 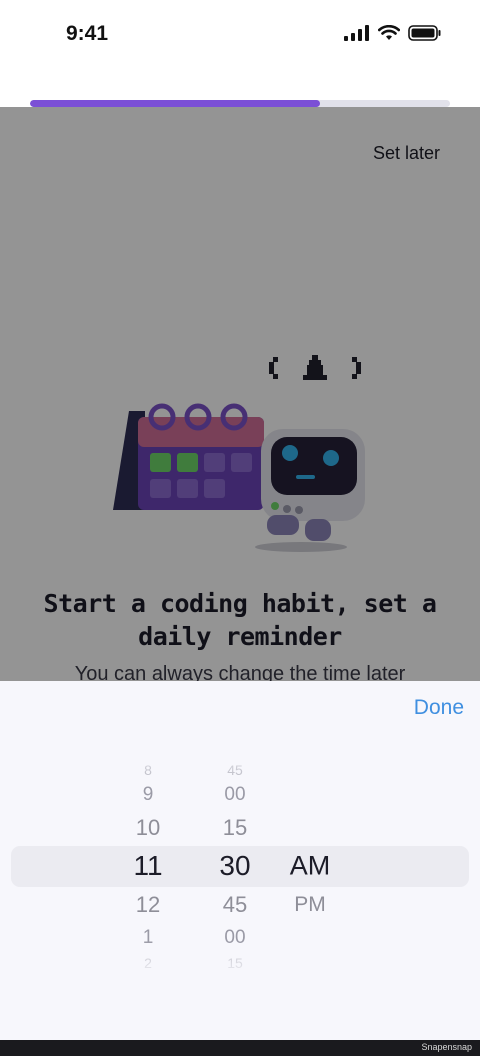 I want to click on minute-option: 30, so click(x=235, y=866).